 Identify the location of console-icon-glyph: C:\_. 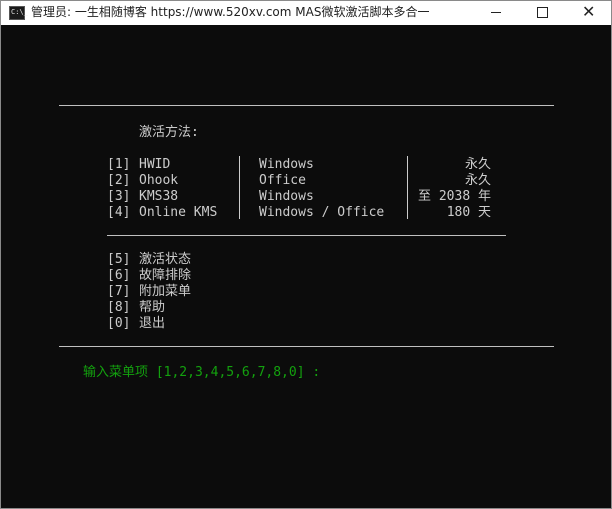
(19, 12).